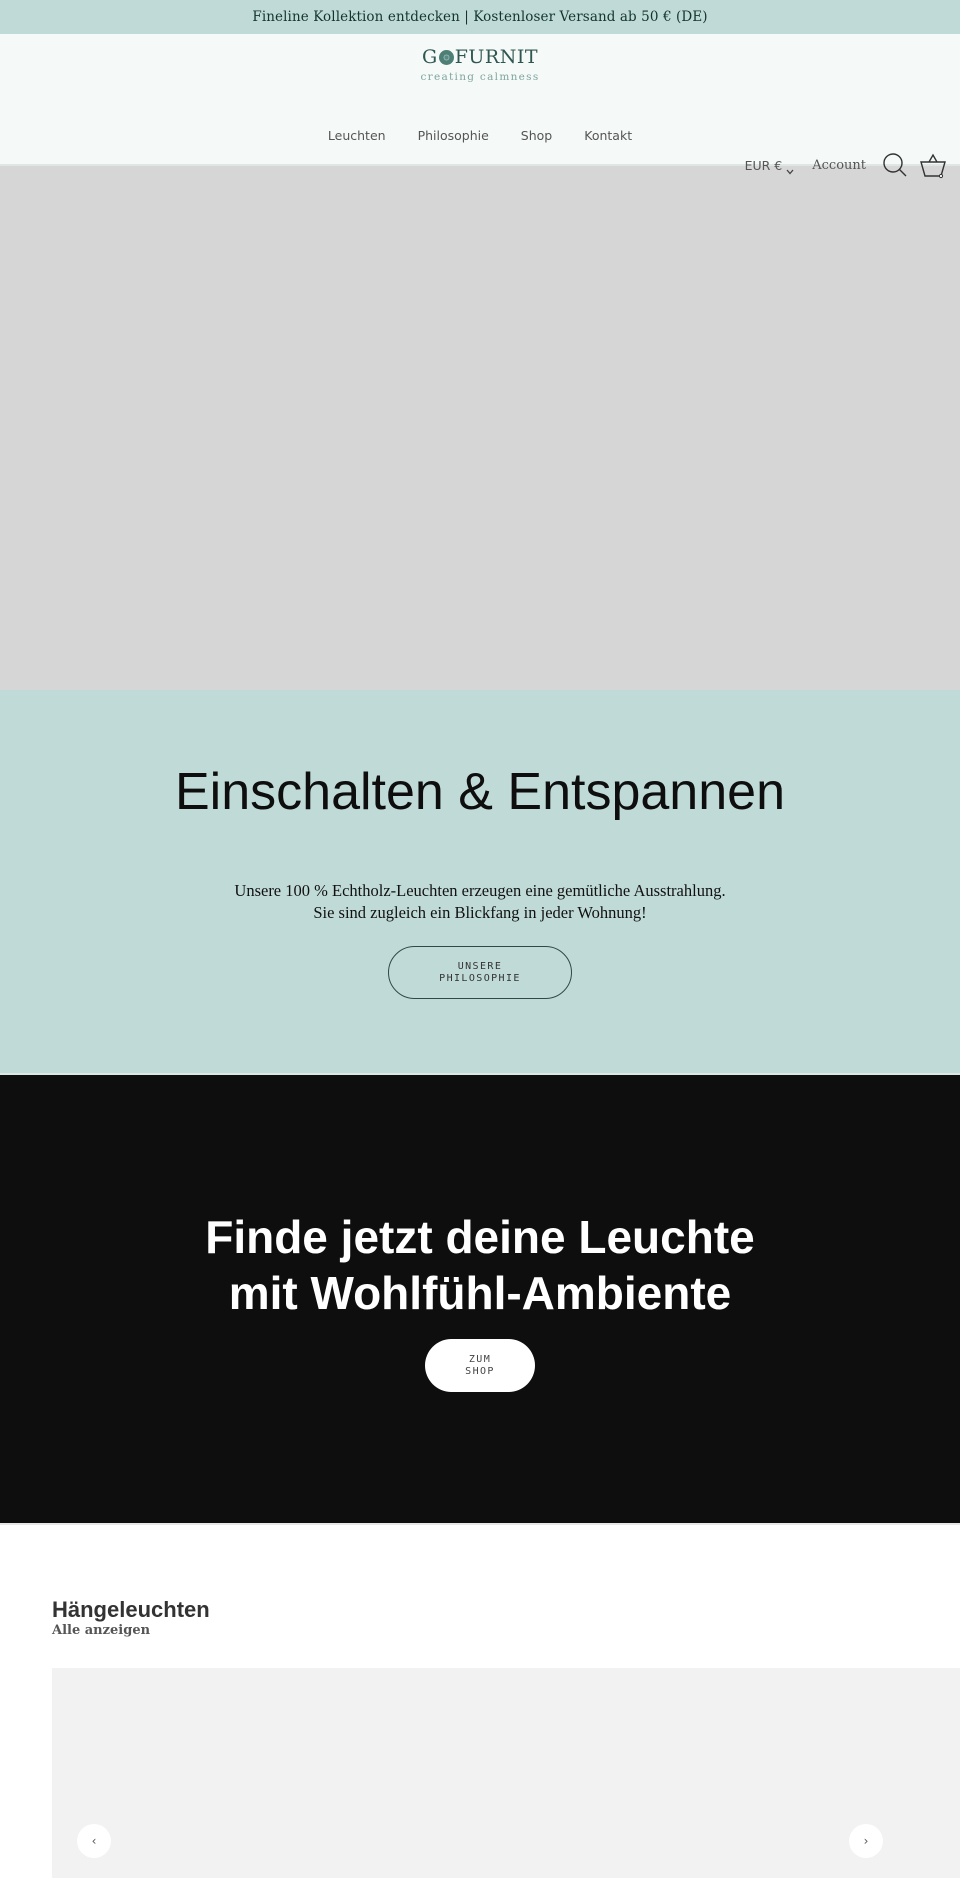 The height and width of the screenshot is (1878, 960). Describe the element at coordinates (480, 1365) in the screenshot. I see `shop-button: ZUM SHOP` at that location.